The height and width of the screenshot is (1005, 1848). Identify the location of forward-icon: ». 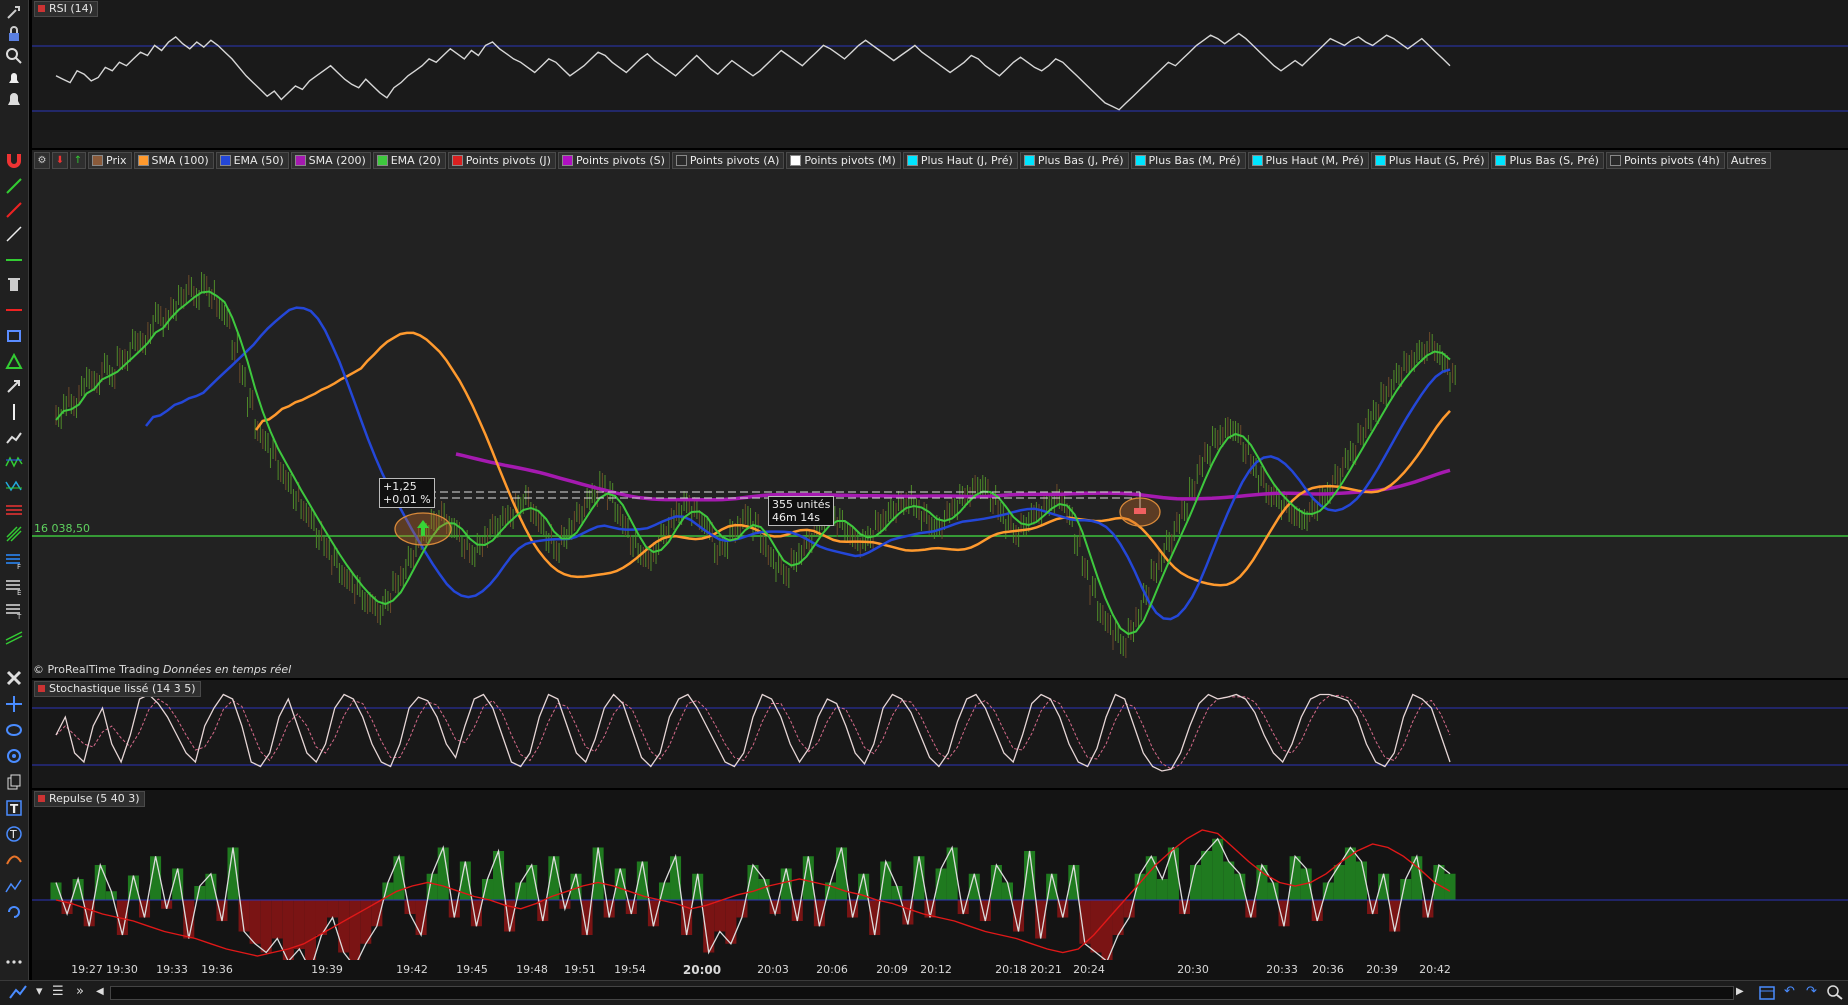
(80, 991).